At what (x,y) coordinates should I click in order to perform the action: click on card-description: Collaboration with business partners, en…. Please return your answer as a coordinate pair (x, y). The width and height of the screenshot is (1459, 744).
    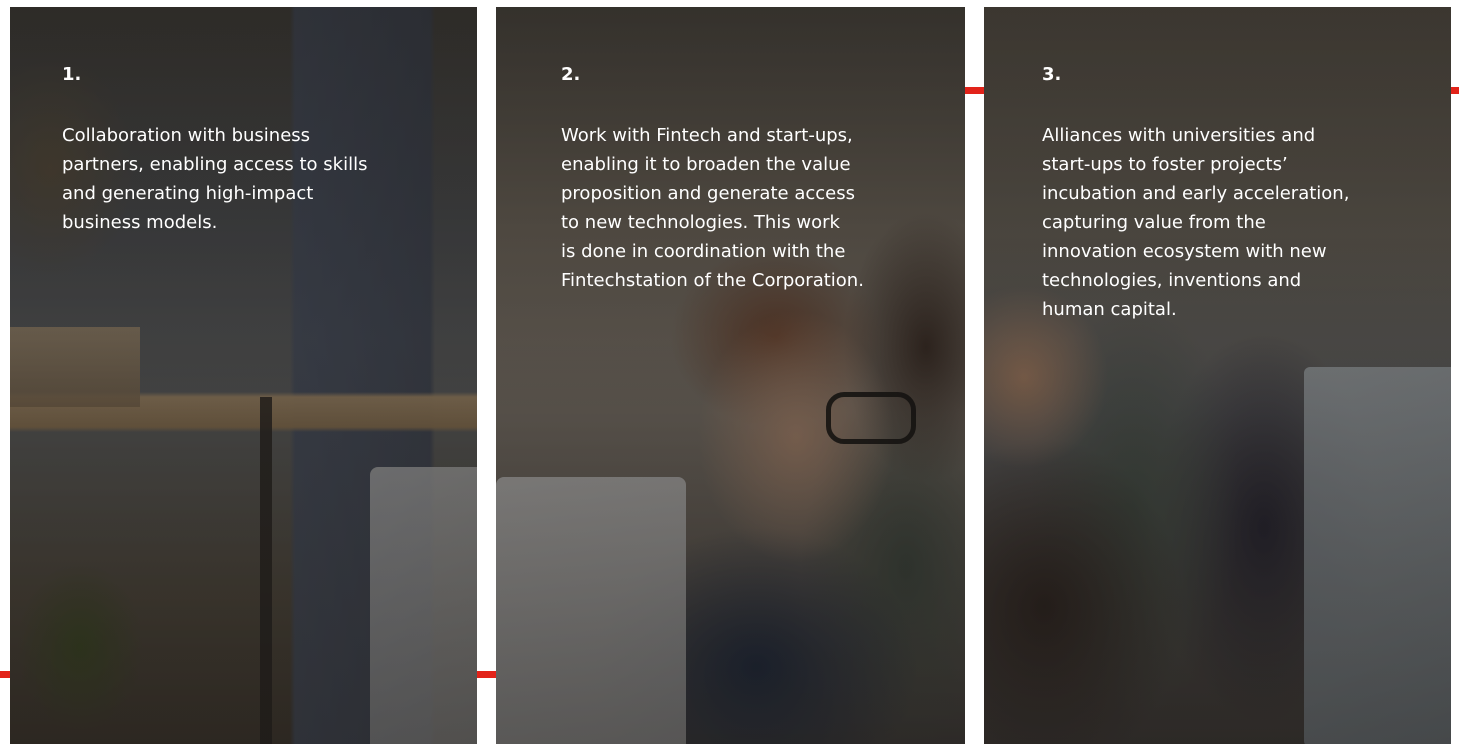
    Looking at the image, I should click on (215, 179).